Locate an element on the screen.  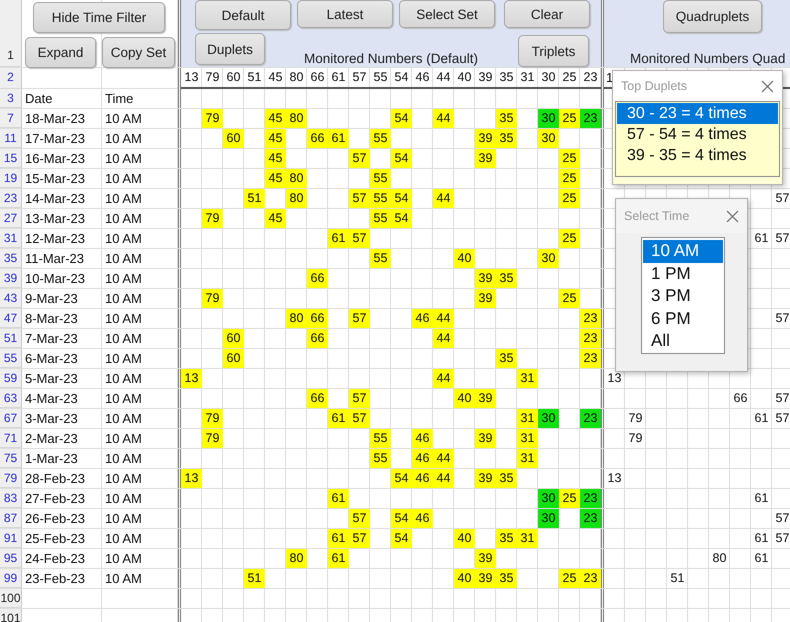
row-number: 51 is located at coordinates (11, 338).